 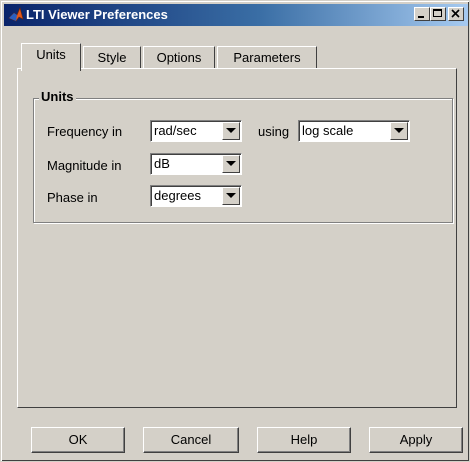 I want to click on window-title: LTI Viewer Preferences, so click(x=97, y=14).